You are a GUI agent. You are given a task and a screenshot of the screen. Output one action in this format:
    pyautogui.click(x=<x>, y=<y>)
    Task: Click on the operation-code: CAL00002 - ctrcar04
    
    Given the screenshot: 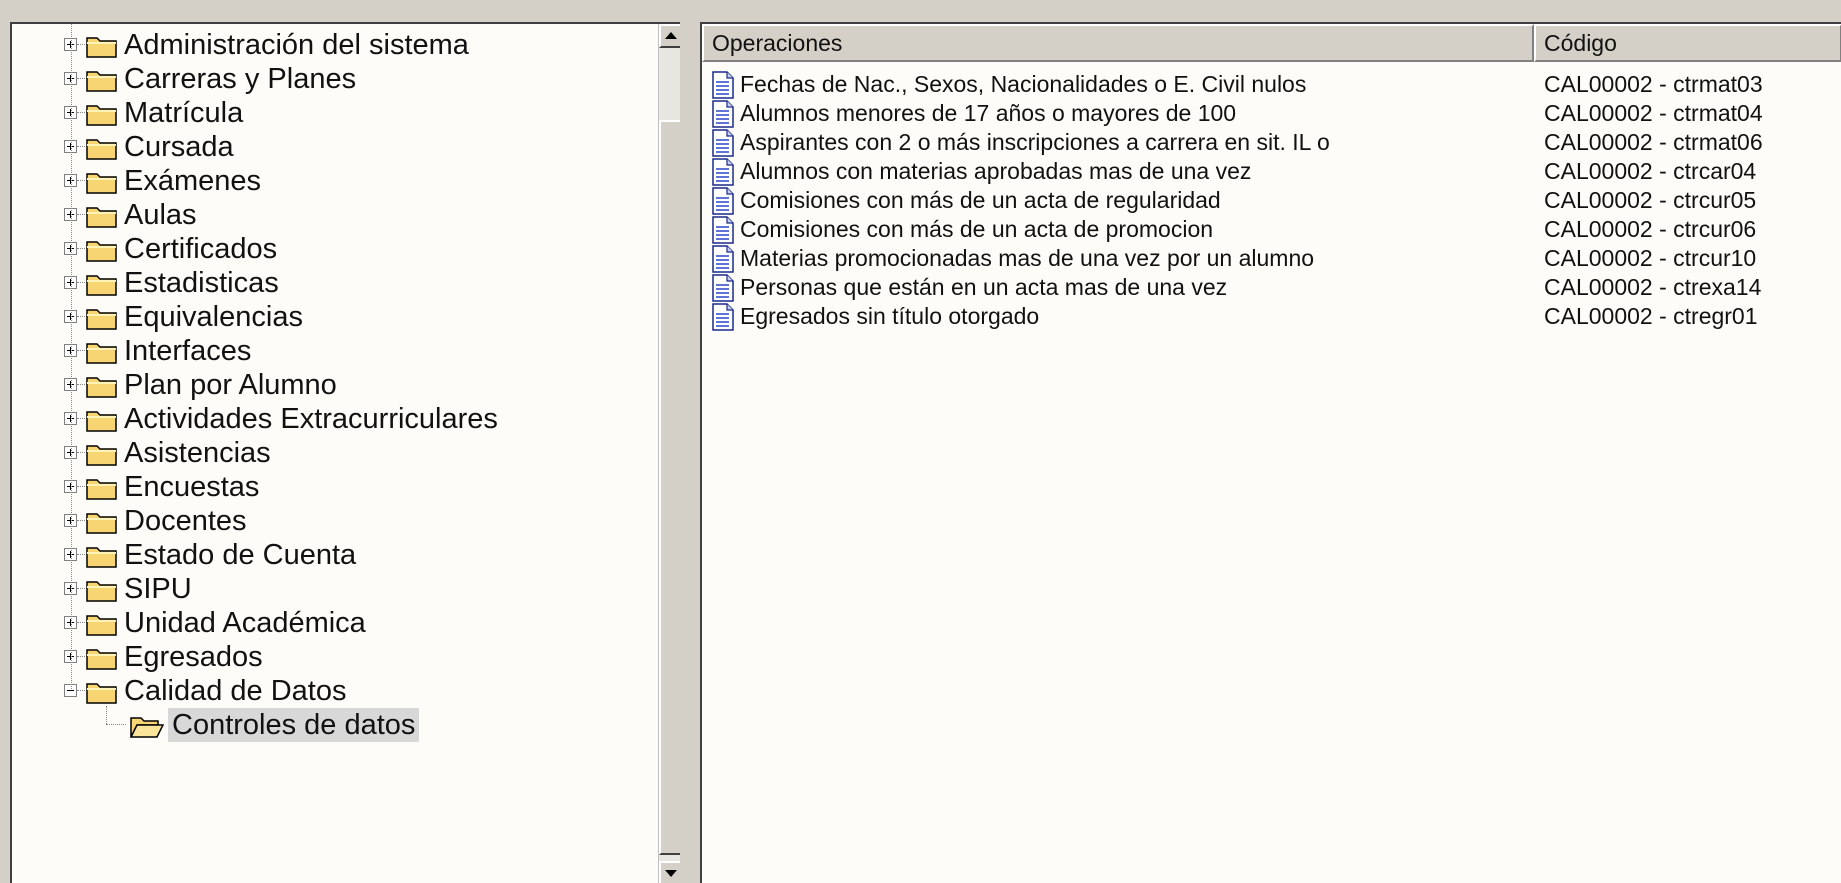 What is the action you would take?
    pyautogui.click(x=1650, y=171)
    